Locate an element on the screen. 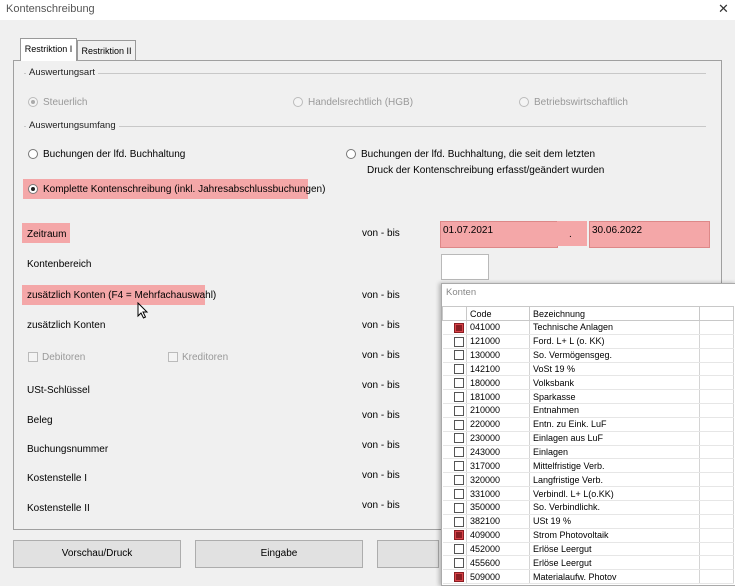 This screenshot has width=735, height=586. table-row: 041000 Technische Anlagen is located at coordinates (588, 327).